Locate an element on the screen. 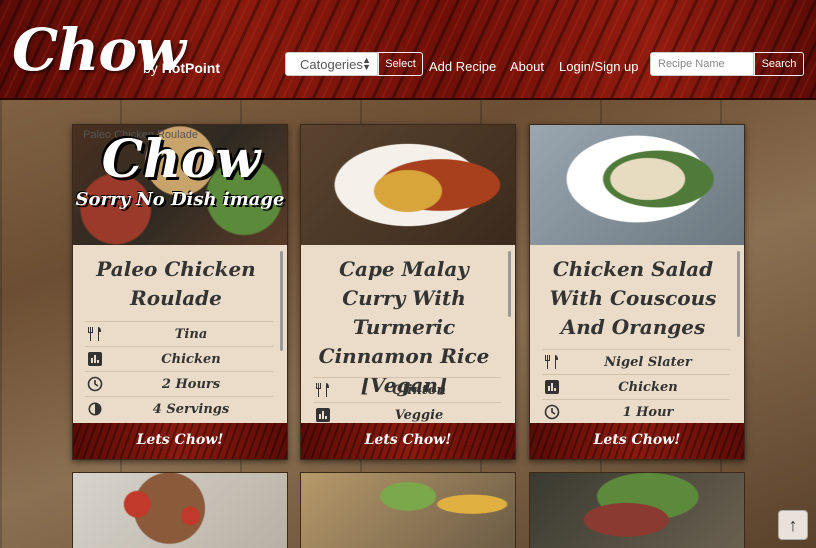 The height and width of the screenshot is (548, 816). byline: by HotPoint is located at coordinates (181, 68).